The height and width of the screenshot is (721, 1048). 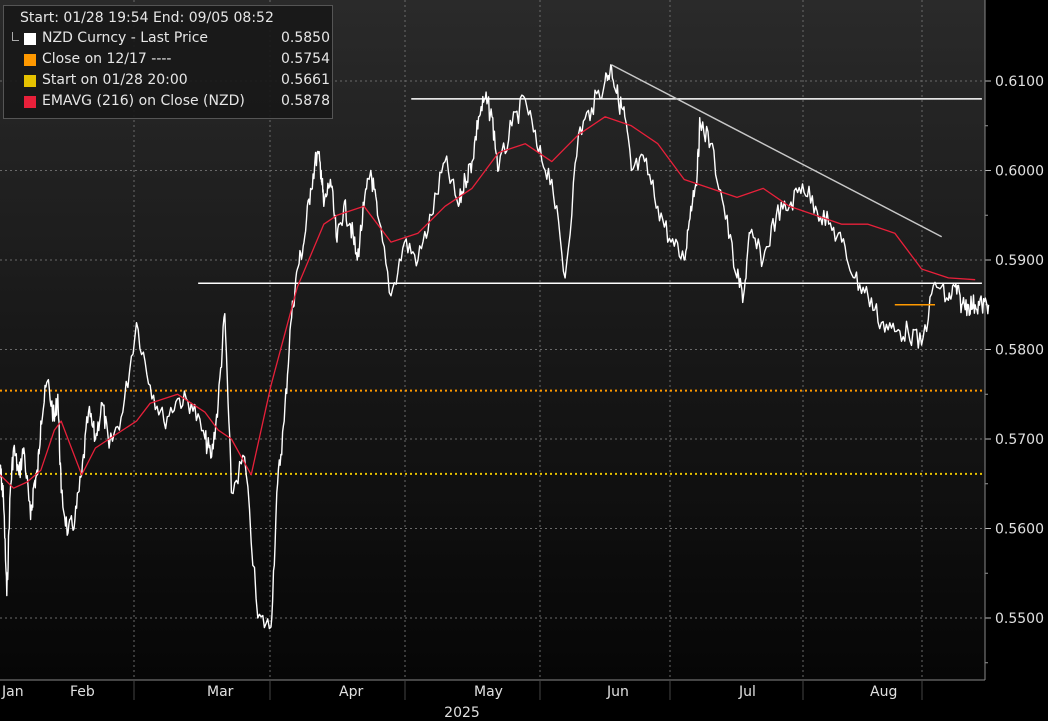 I want to click on y-tick-label-0: 0.5500, so click(x=1019, y=619).